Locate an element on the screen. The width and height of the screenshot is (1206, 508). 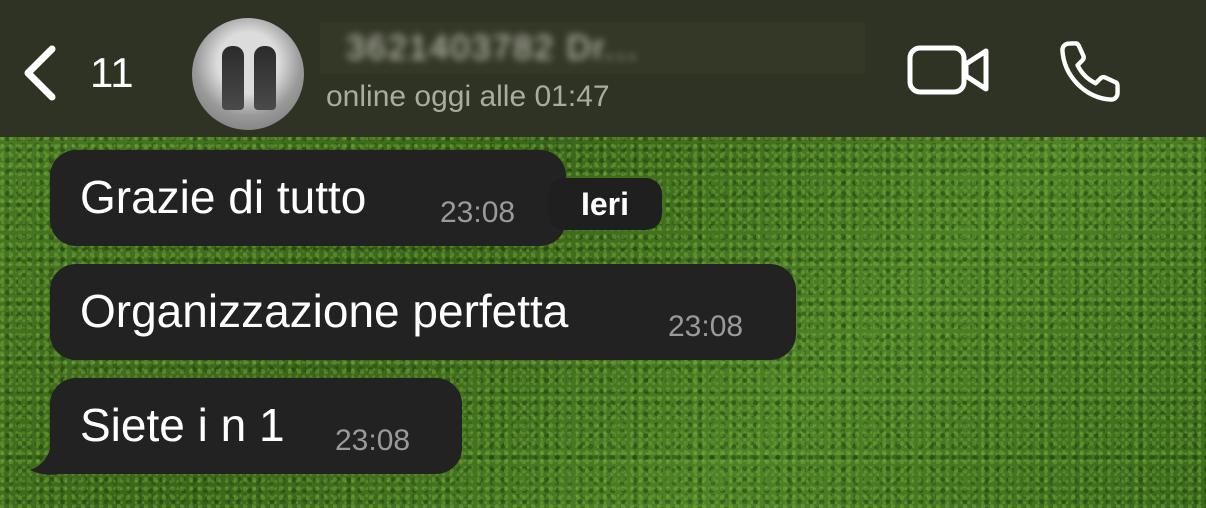
voice-call-button is located at coordinates (1091, 71).